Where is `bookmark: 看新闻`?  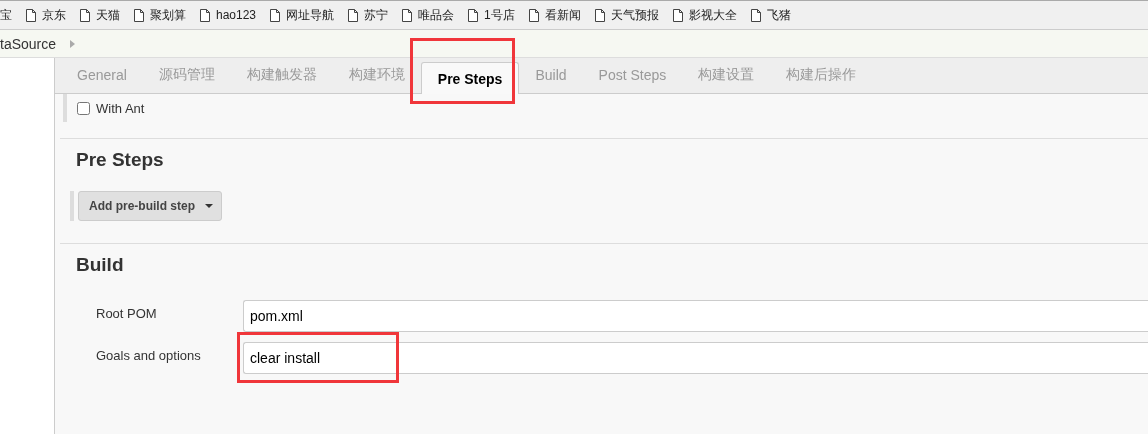
bookmark: 看新闻 is located at coordinates (562, 15).